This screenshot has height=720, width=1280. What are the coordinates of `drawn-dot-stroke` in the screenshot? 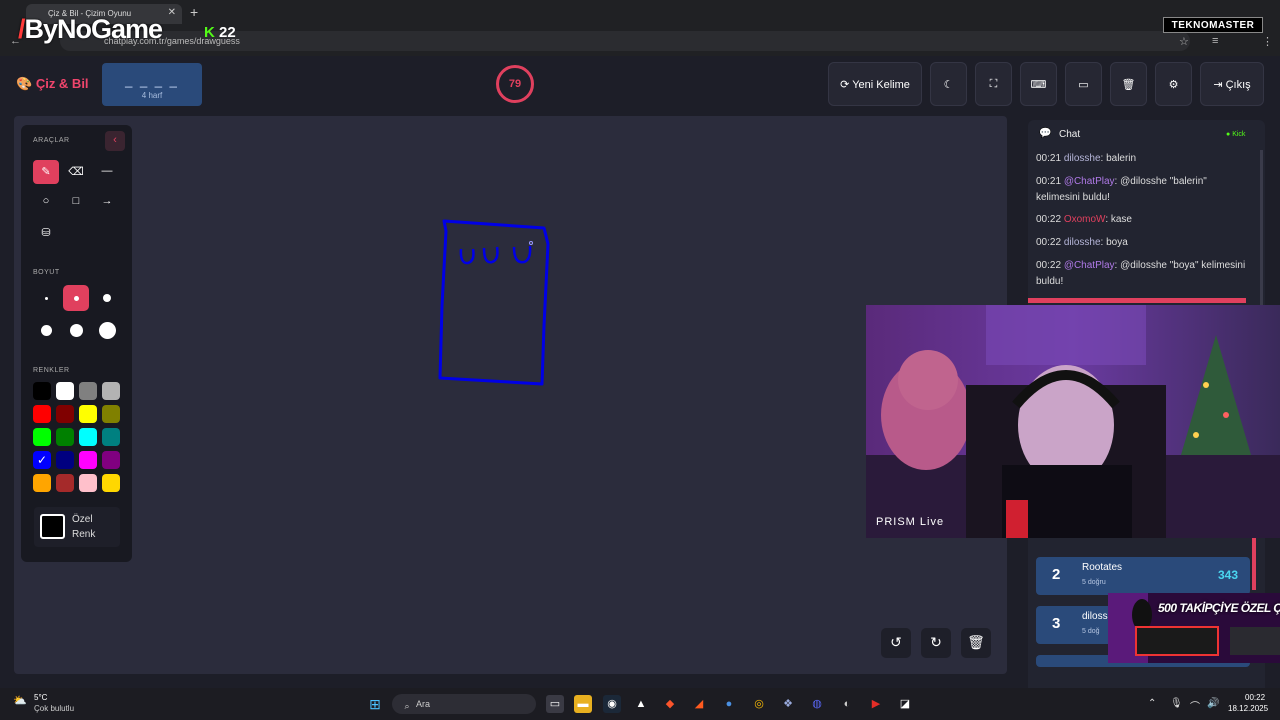 It's located at (531, 243).